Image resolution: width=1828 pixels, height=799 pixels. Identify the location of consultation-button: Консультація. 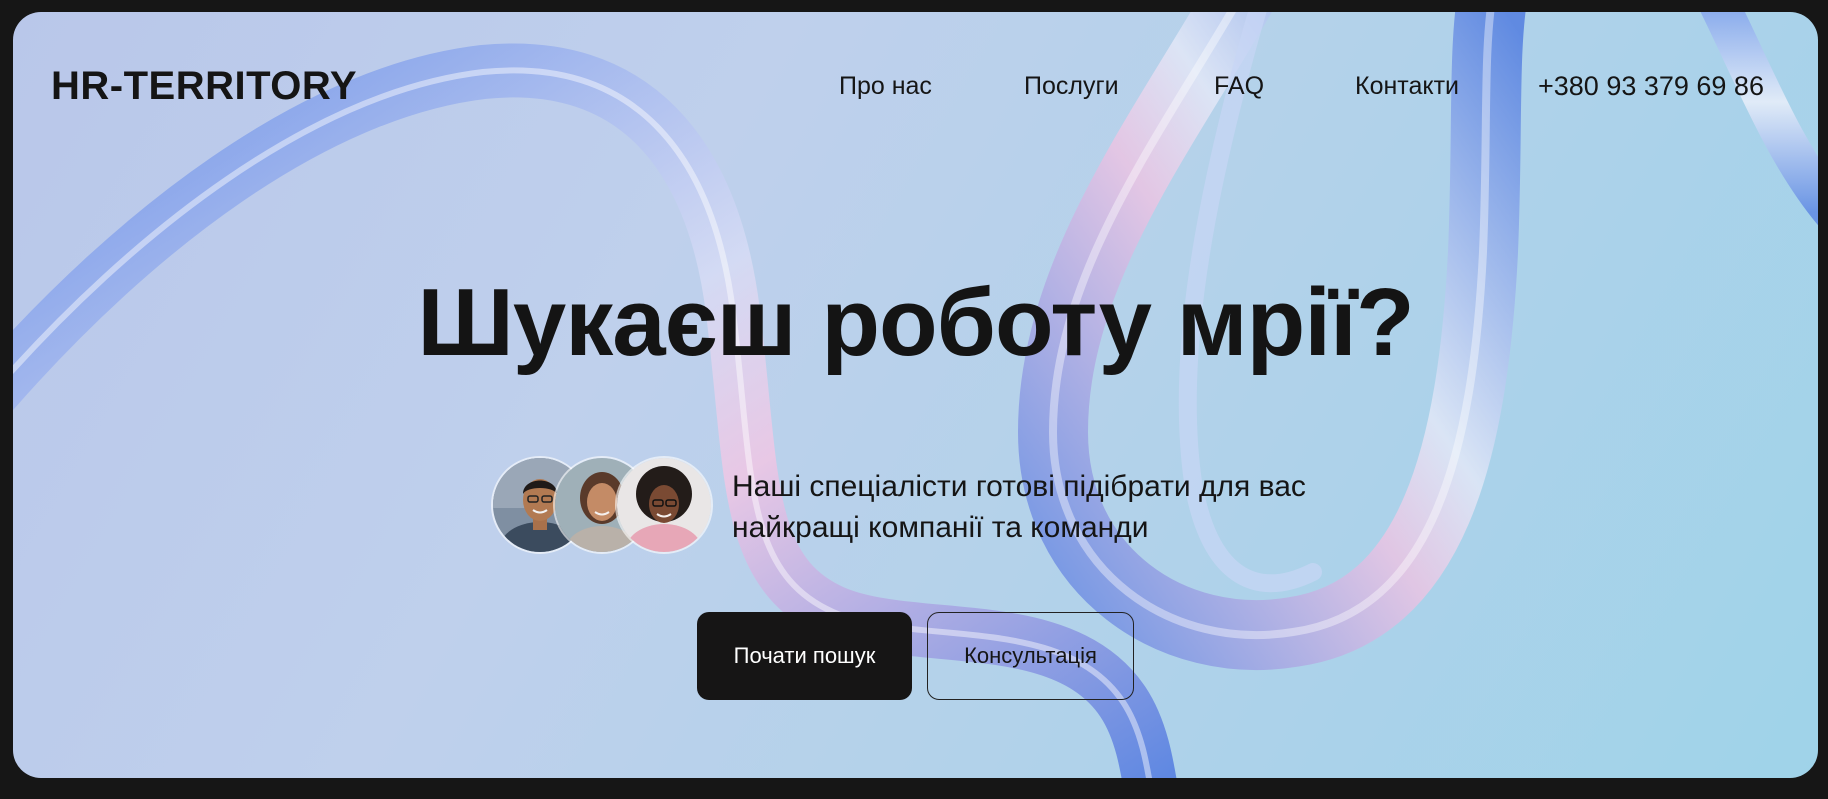
(1030, 656).